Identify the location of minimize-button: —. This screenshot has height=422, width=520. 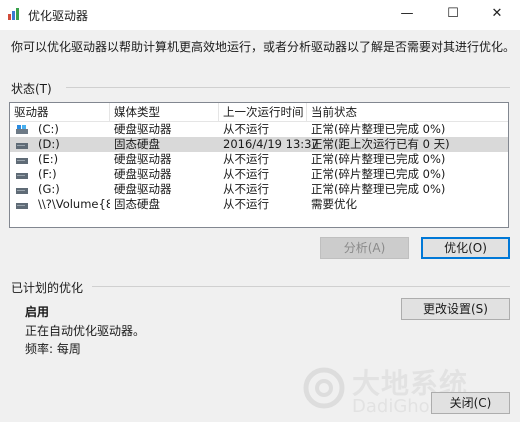
(407, 15).